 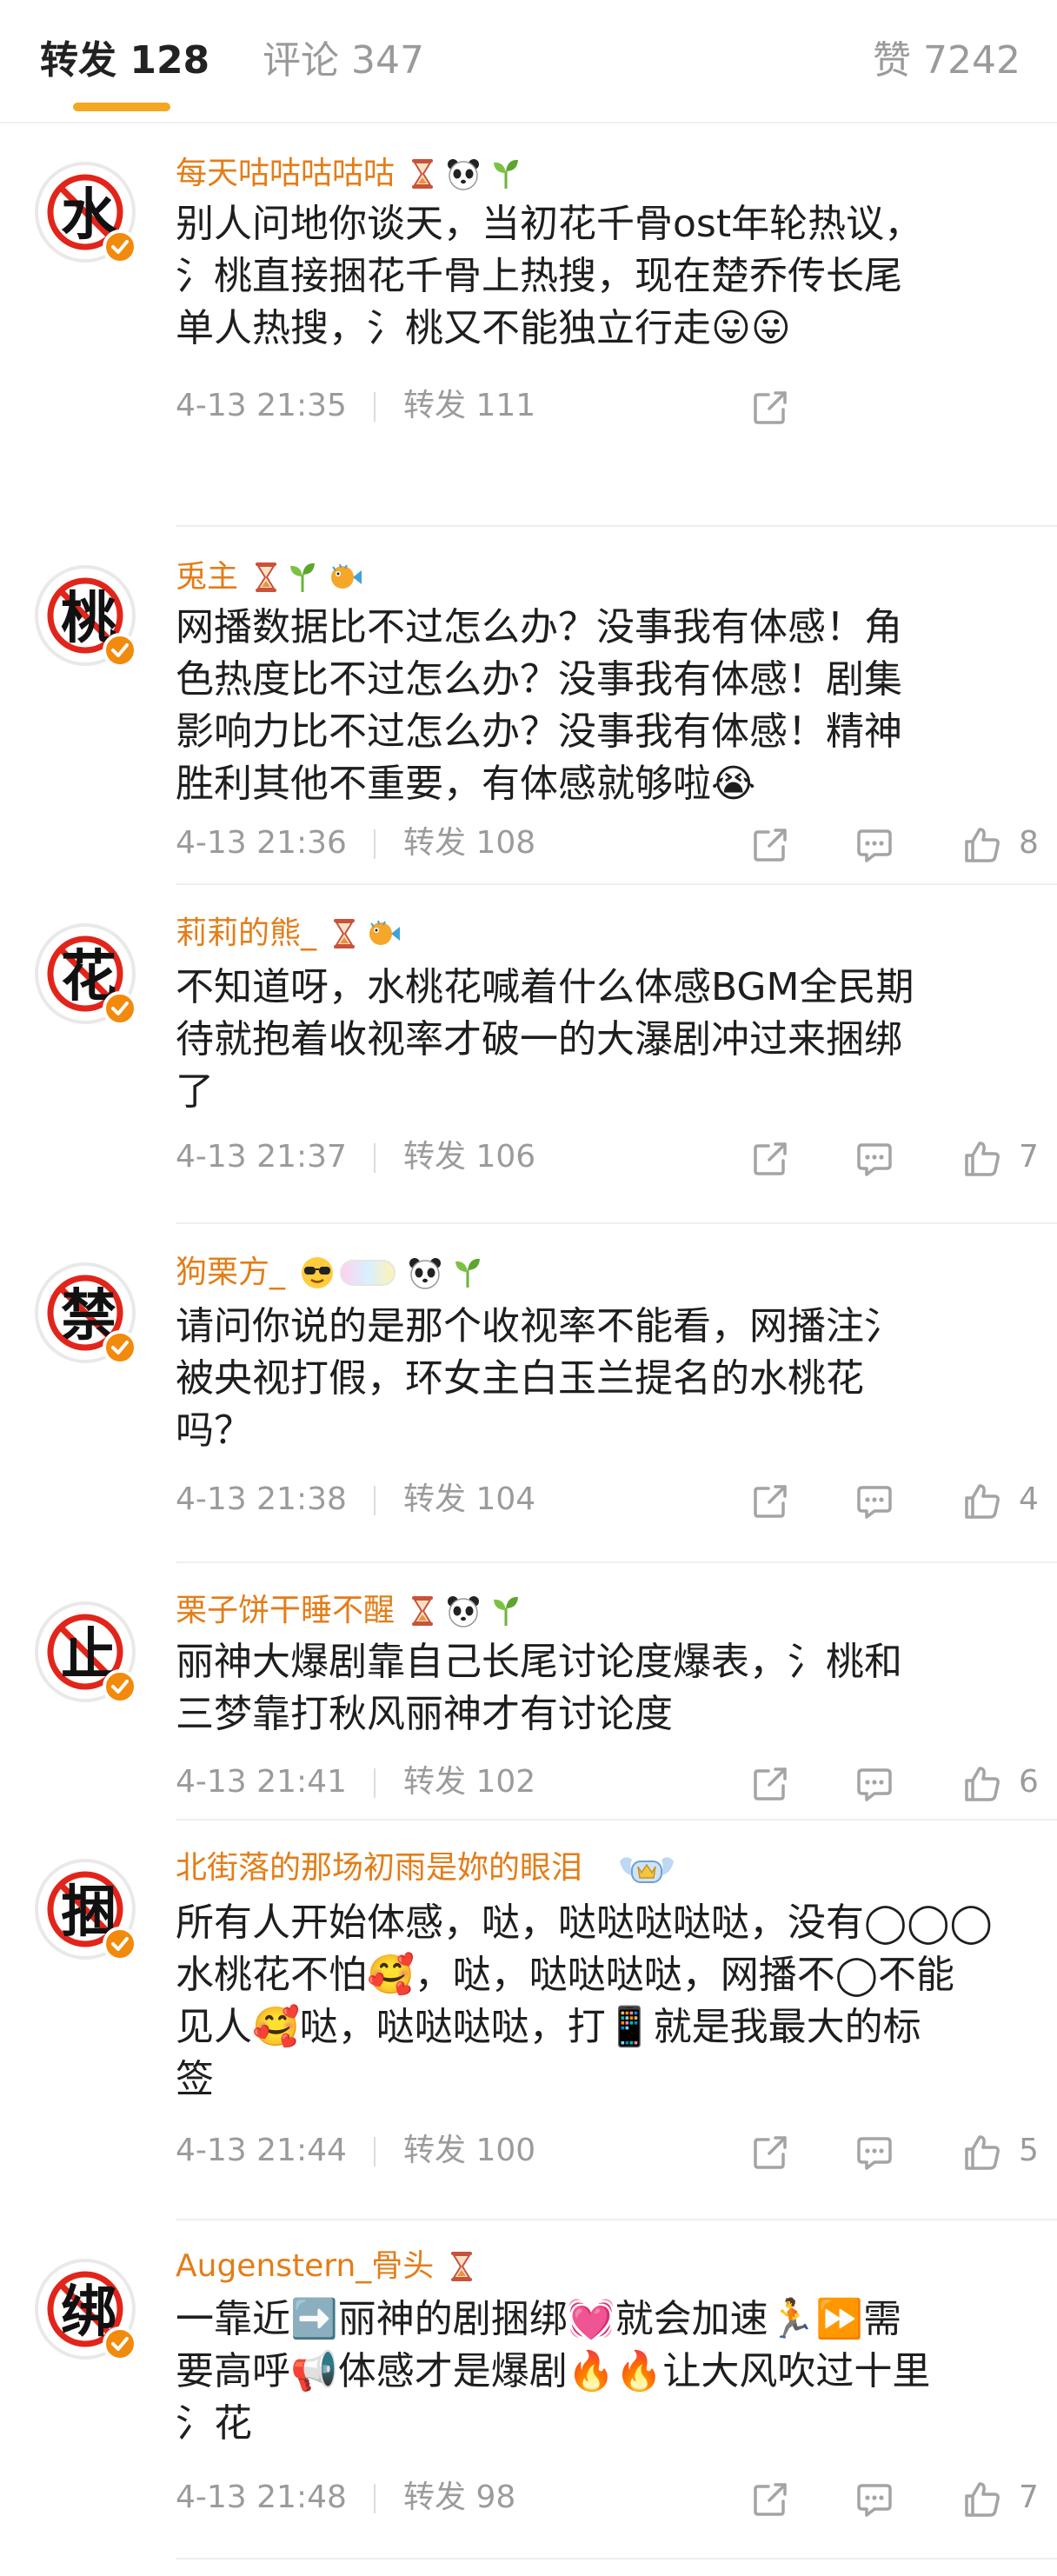 I want to click on repost-number: 102, so click(x=505, y=1782).